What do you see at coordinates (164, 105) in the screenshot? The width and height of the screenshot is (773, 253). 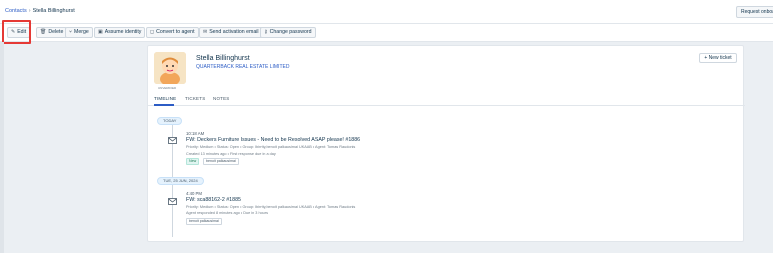 I see `active-tab-indicator` at bounding box center [164, 105].